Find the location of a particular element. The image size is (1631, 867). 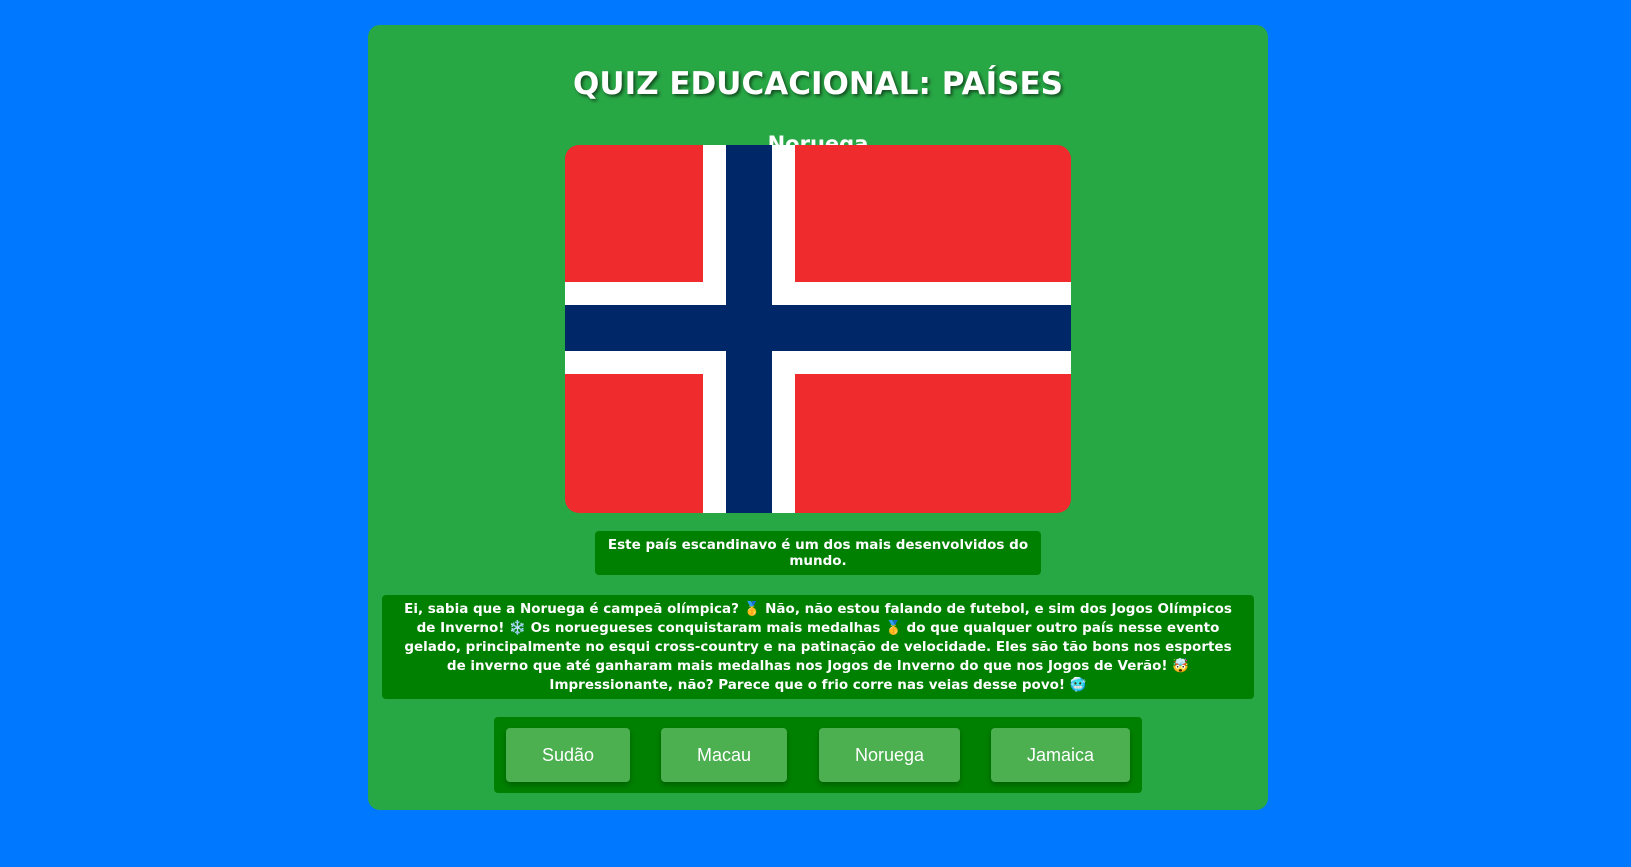

option-button-jamaica: Jamaica is located at coordinates (1060, 755).